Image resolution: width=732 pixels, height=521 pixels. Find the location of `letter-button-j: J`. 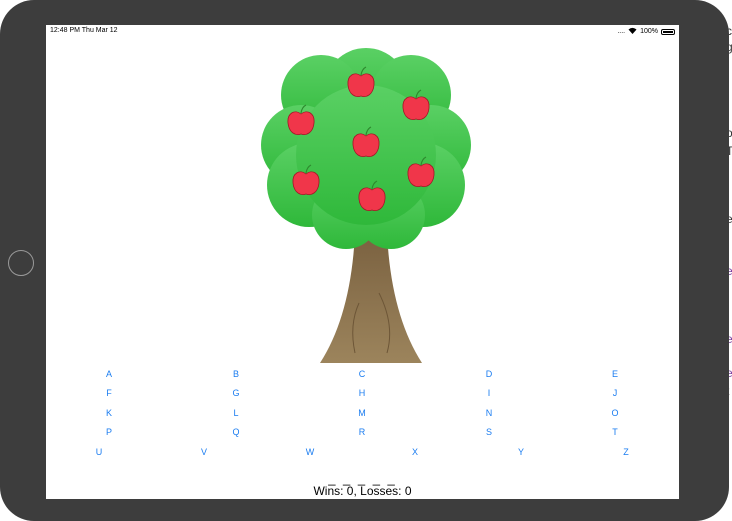

letter-button-j: J is located at coordinates (615, 393).